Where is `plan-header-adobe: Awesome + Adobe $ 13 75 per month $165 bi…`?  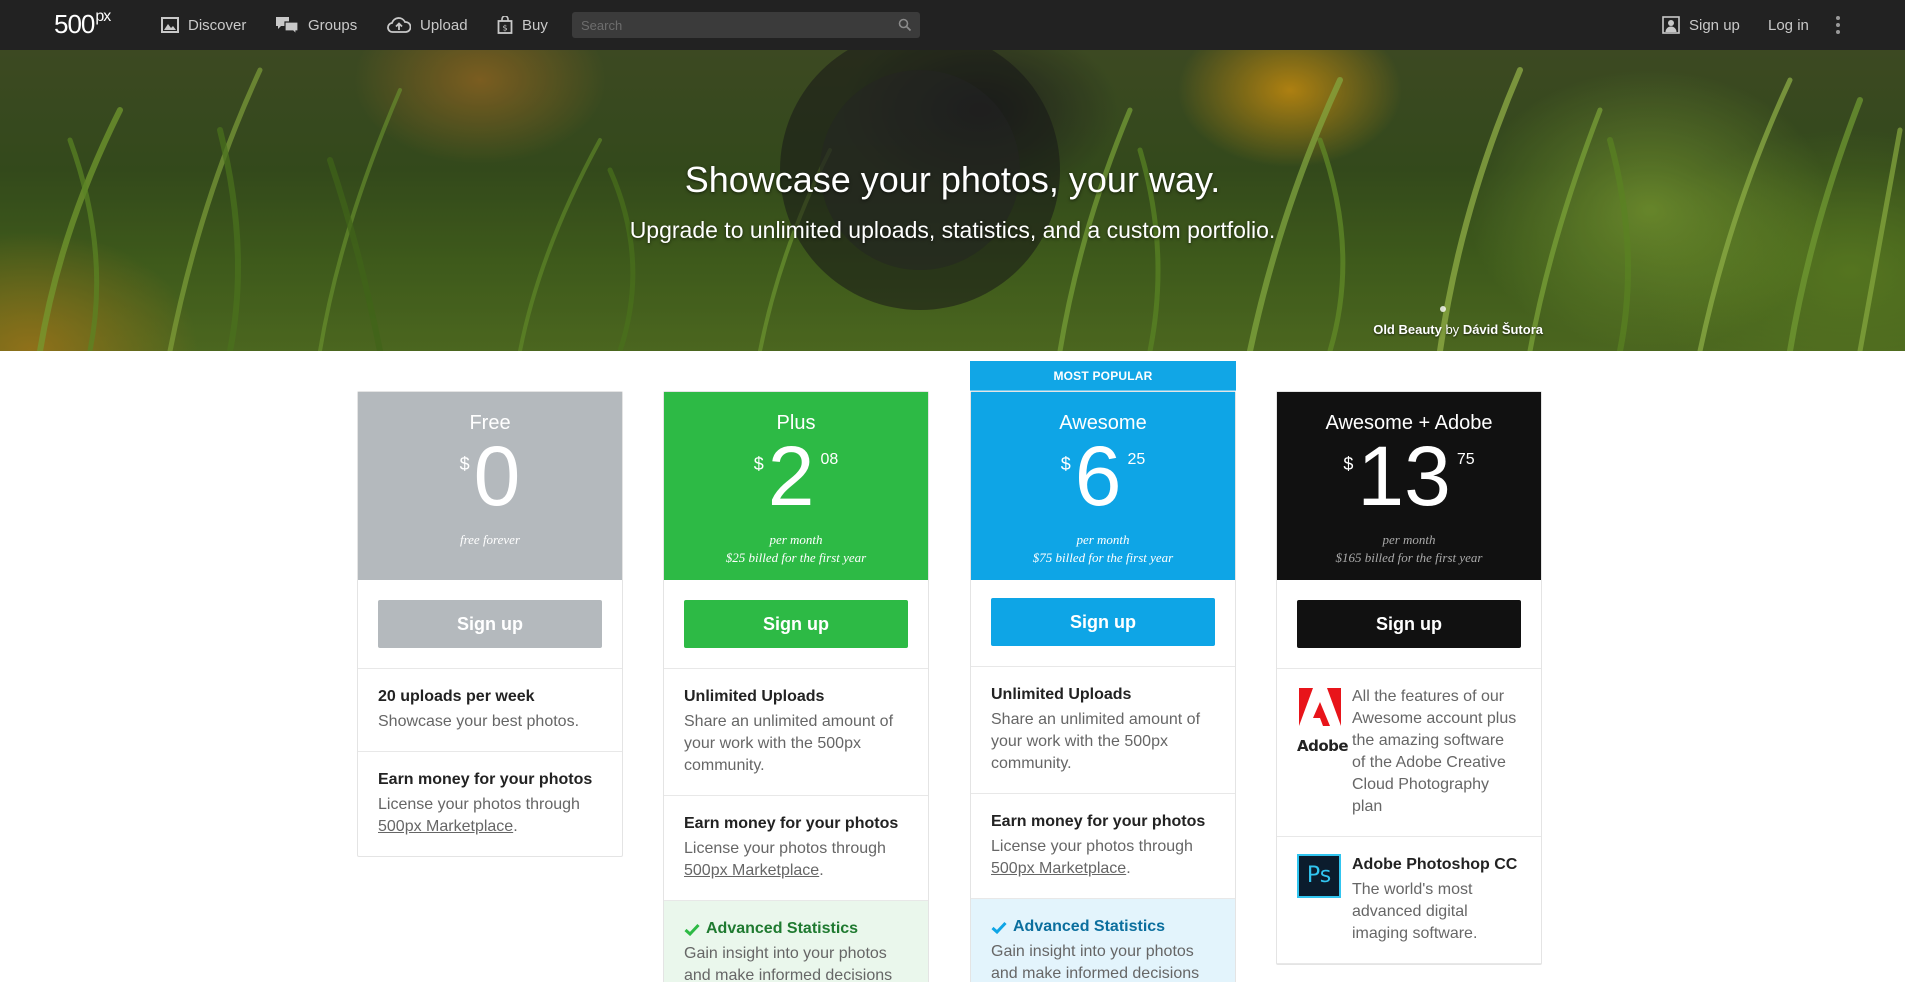
plan-header-adobe: Awesome + Adobe $ 13 75 per month $165 bi… is located at coordinates (1409, 486).